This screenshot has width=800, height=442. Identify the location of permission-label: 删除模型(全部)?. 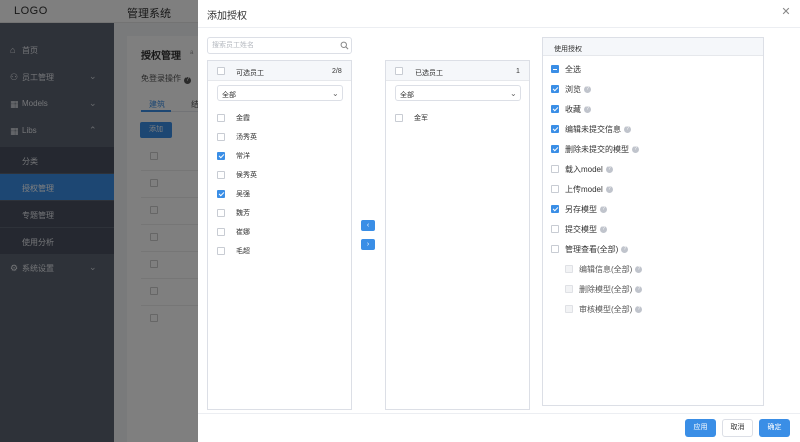
(611, 289).